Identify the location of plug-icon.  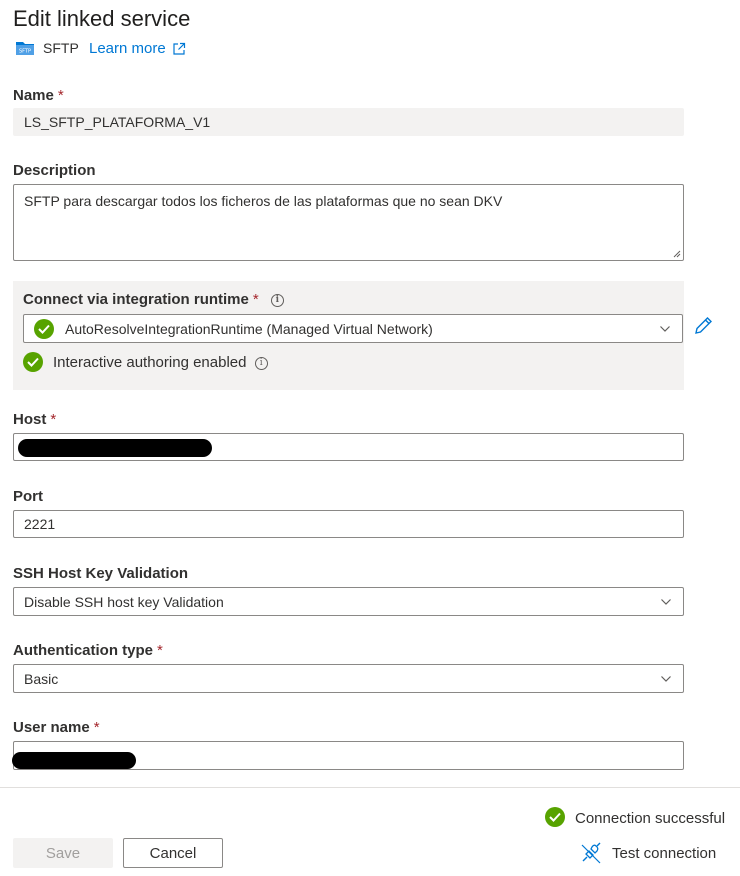
(591, 853).